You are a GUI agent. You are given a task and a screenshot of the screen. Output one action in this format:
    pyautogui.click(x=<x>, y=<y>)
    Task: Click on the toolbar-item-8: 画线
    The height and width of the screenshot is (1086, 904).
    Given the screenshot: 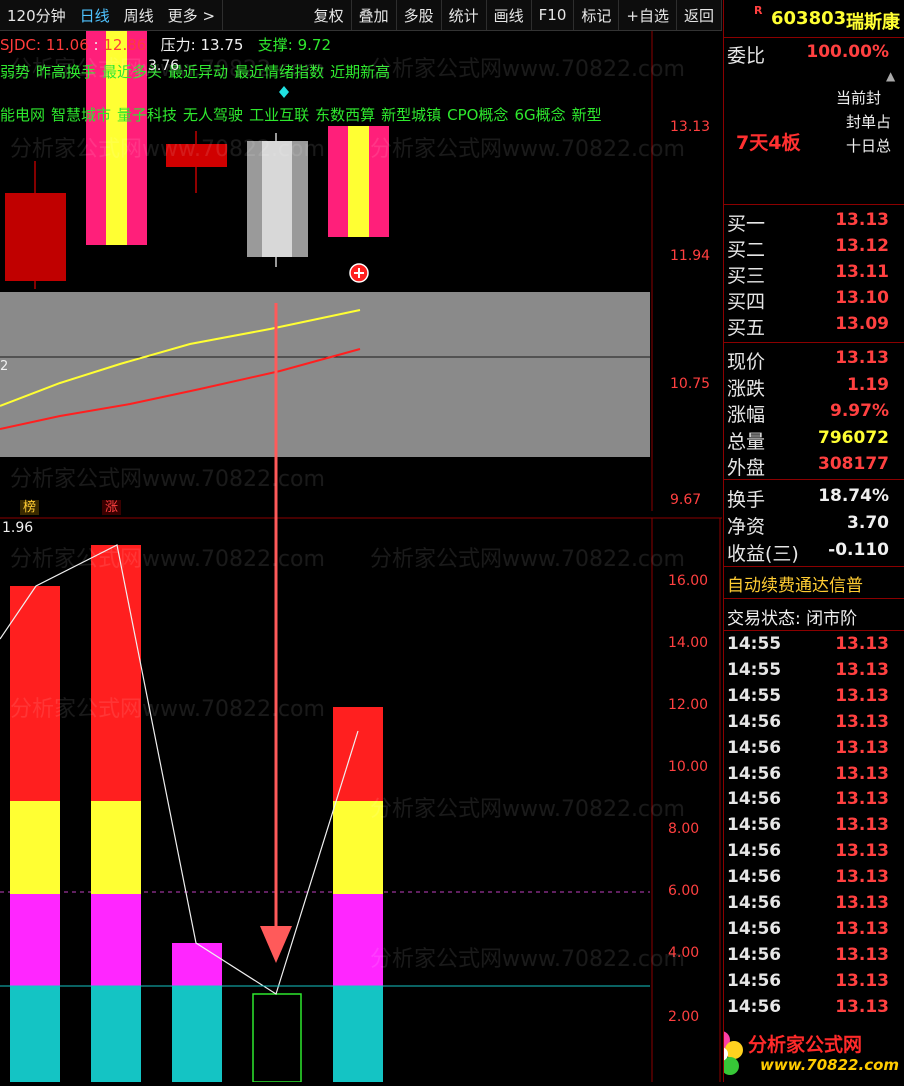 What is the action you would take?
    pyautogui.click(x=509, y=15)
    